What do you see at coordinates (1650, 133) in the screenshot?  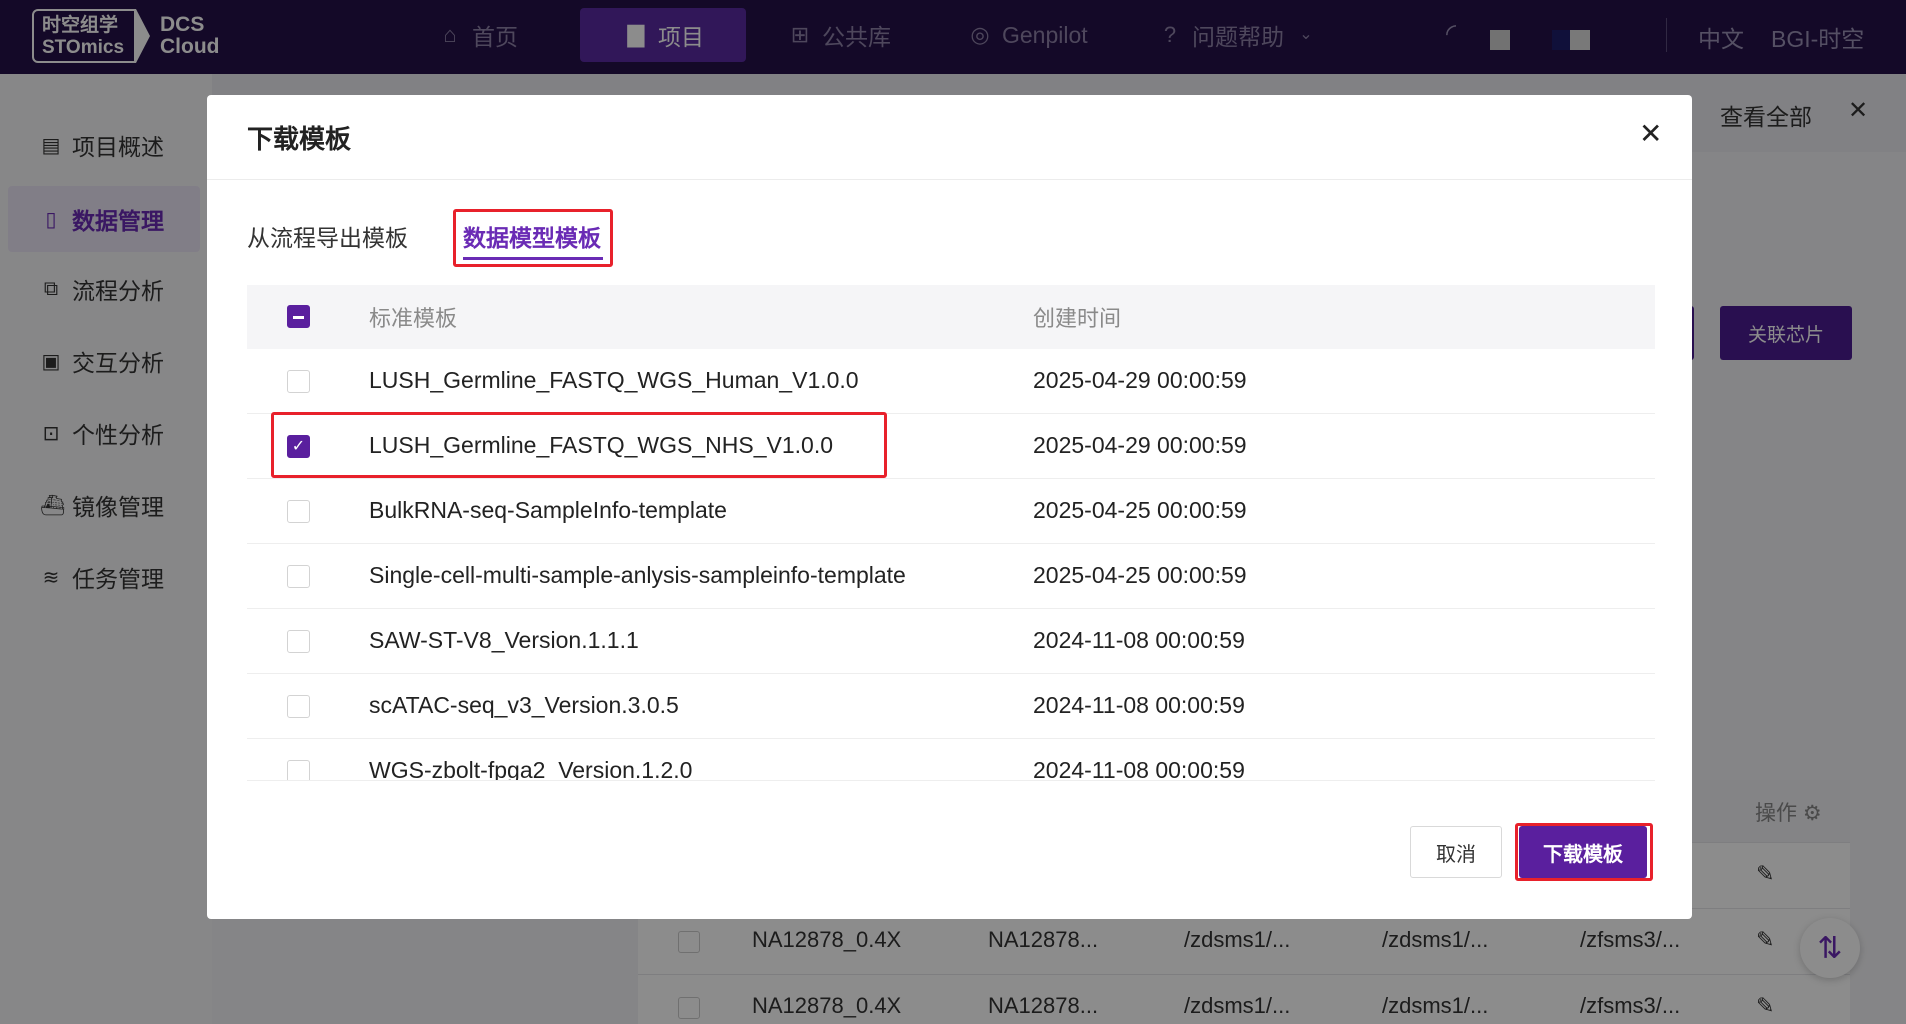 I see `close-icon: ✕` at bounding box center [1650, 133].